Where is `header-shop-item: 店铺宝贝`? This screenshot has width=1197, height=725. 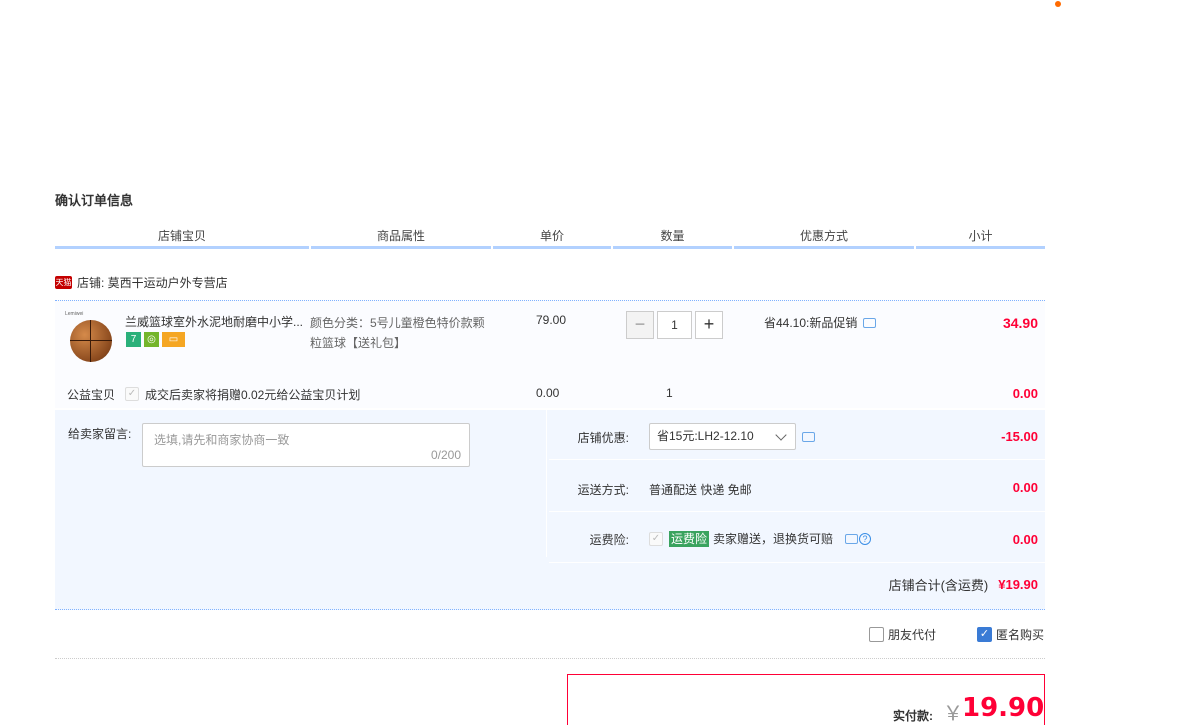 header-shop-item: 店铺宝贝 is located at coordinates (182, 238).